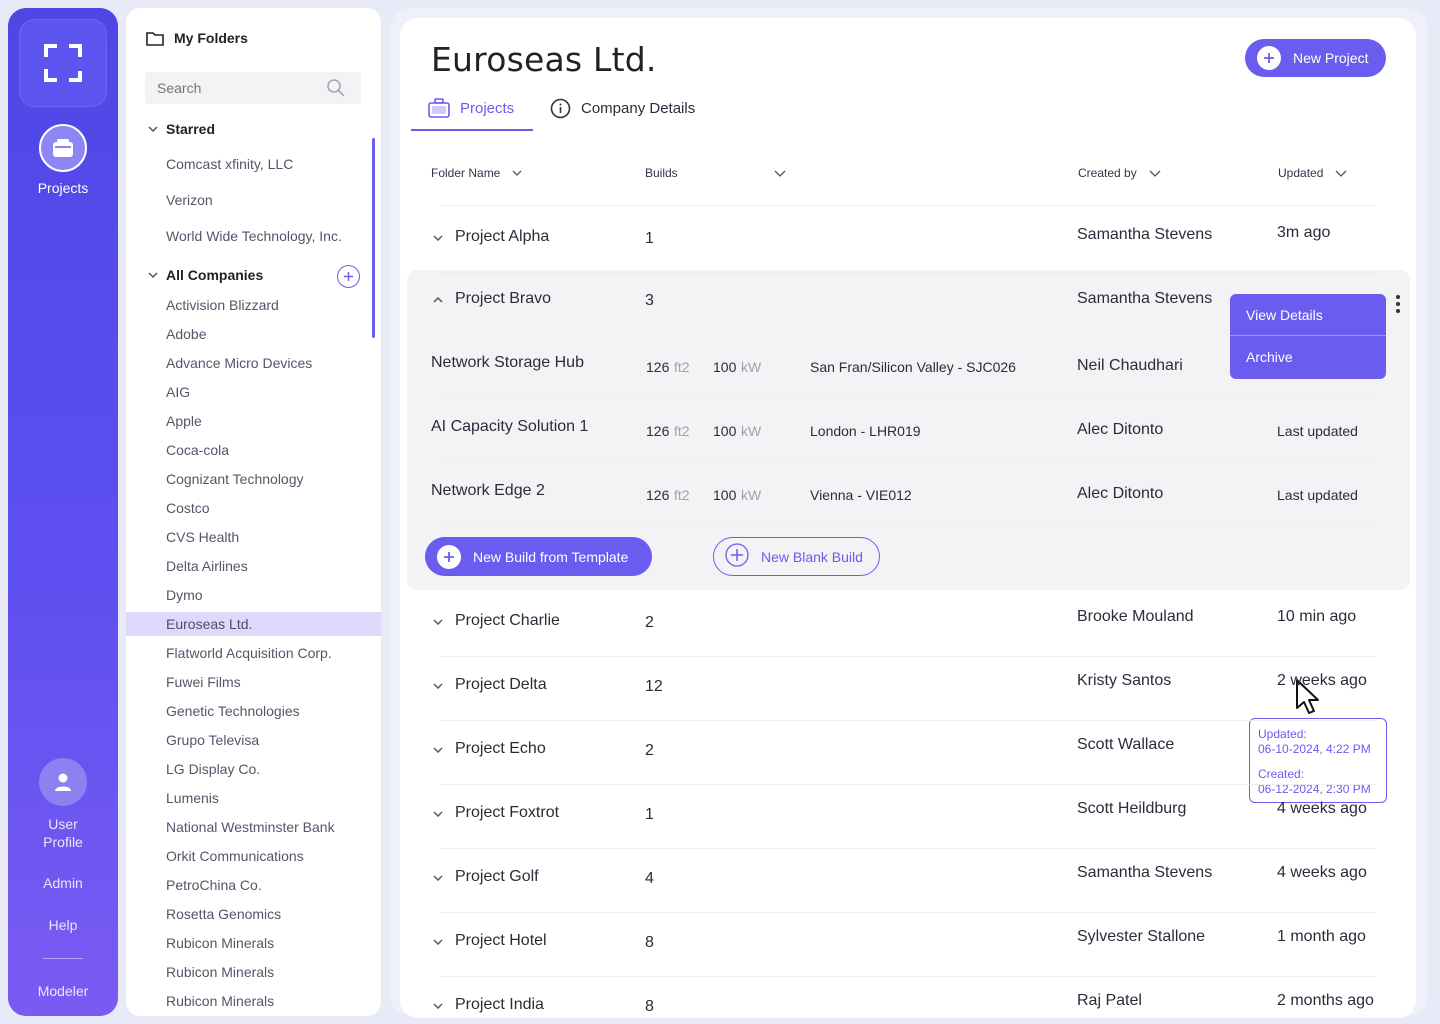  Describe the element at coordinates (501, 685) in the screenshot. I see `project-name: Project Delta` at that location.